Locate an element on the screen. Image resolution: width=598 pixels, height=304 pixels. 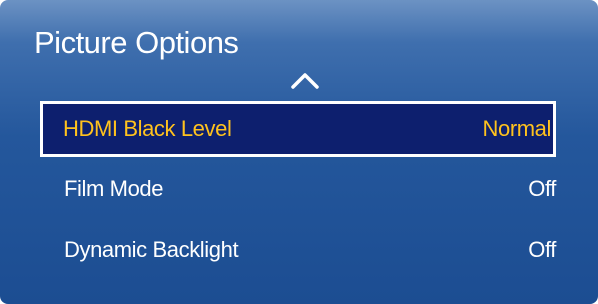
menu-item-film-mode: Film Mode Off is located at coordinates (299, 189).